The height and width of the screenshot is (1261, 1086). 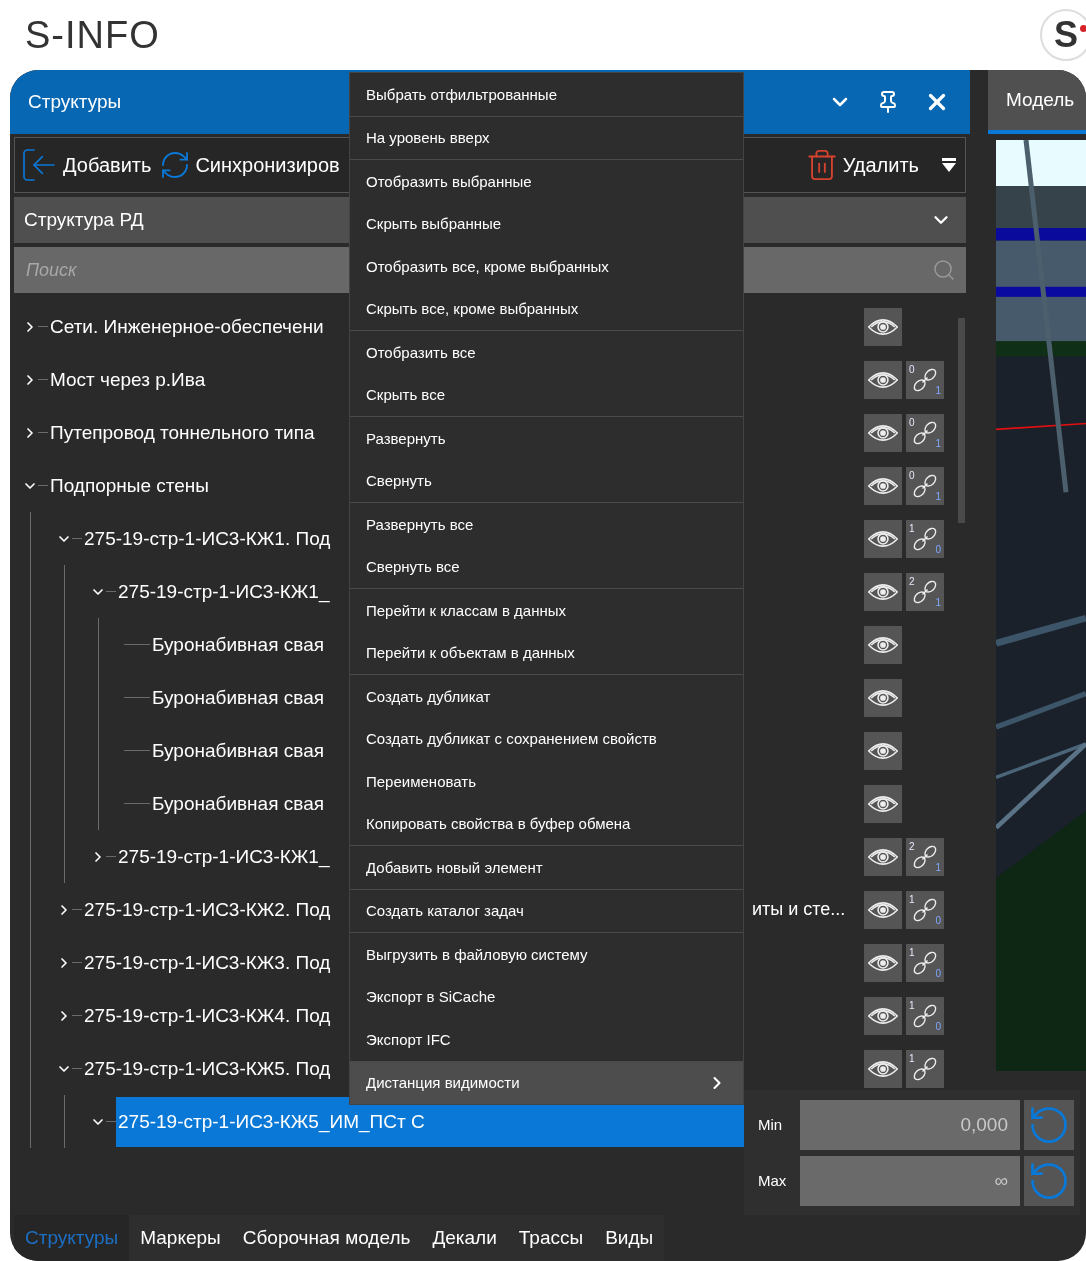 I want to click on field-label: Min, so click(x=771, y=1124).